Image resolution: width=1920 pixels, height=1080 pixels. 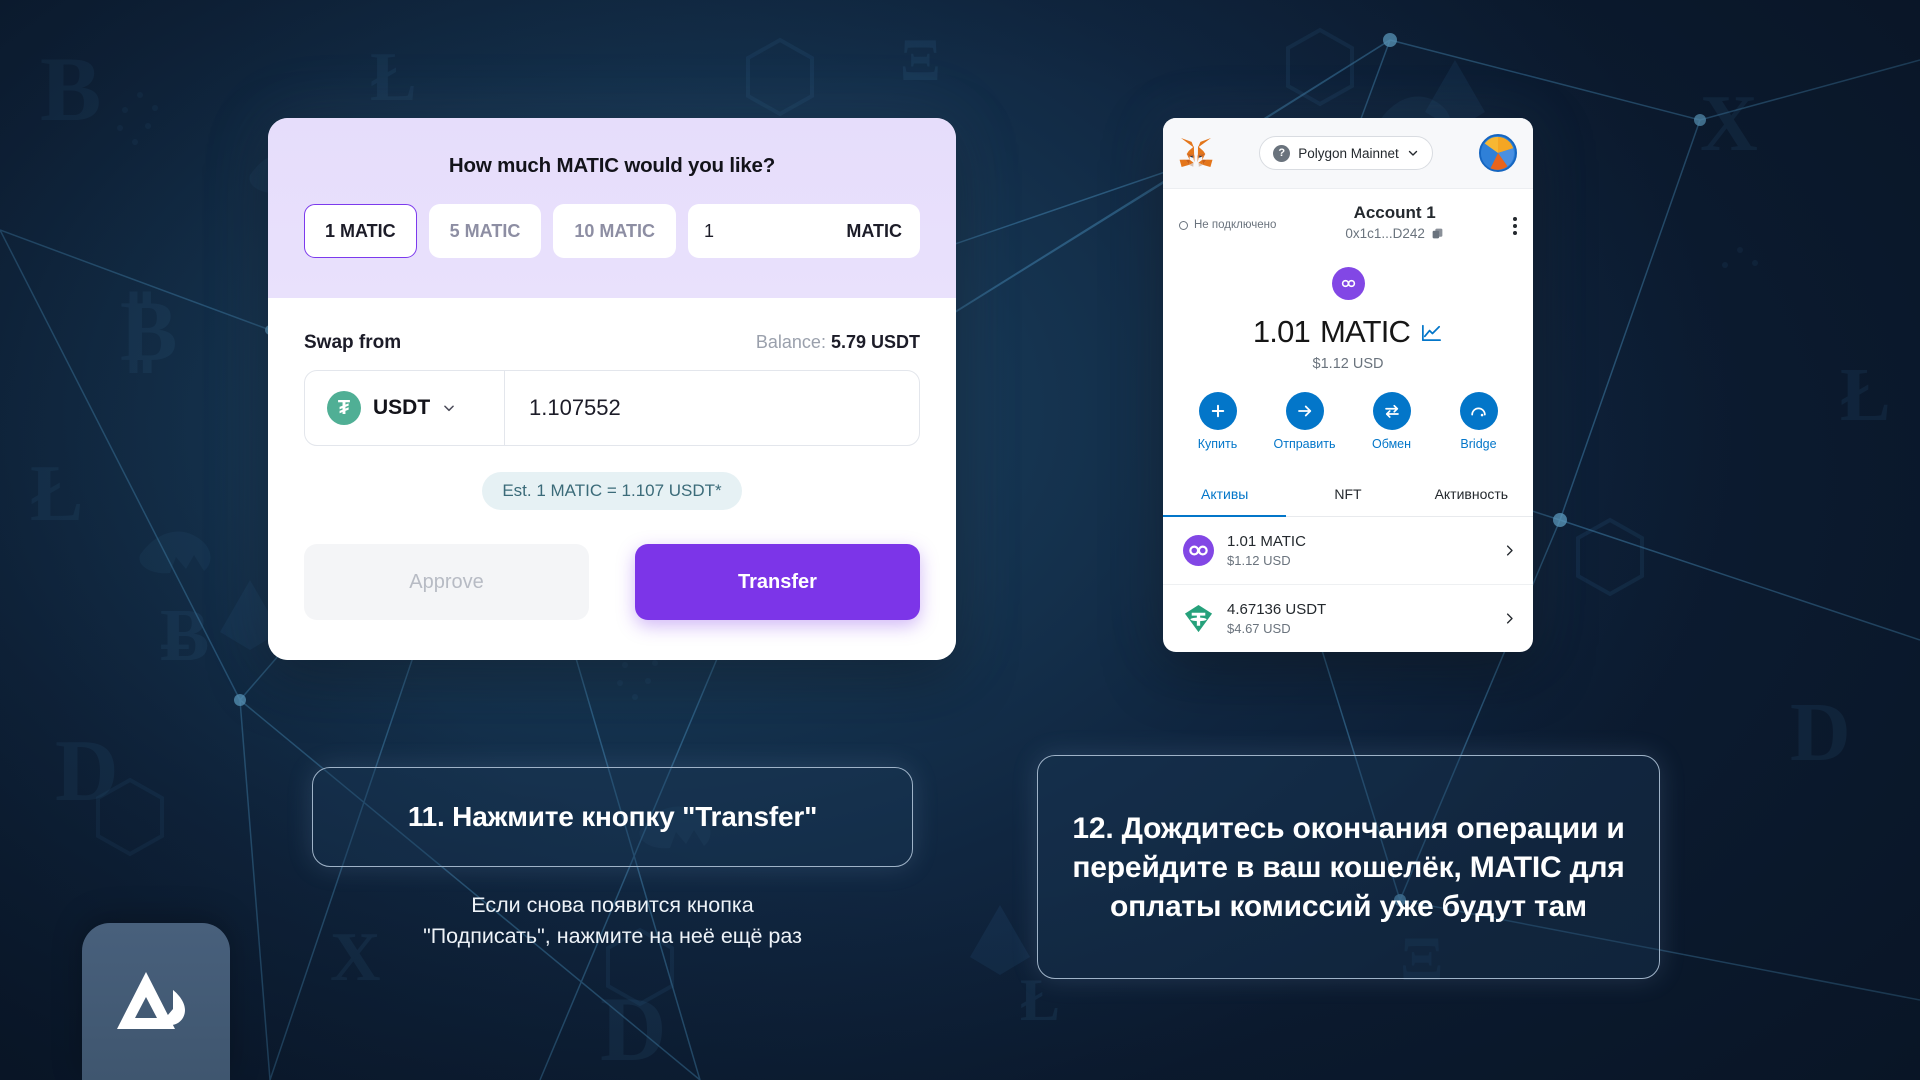 I want to click on tab-nft: NFT, so click(x=1347, y=494).